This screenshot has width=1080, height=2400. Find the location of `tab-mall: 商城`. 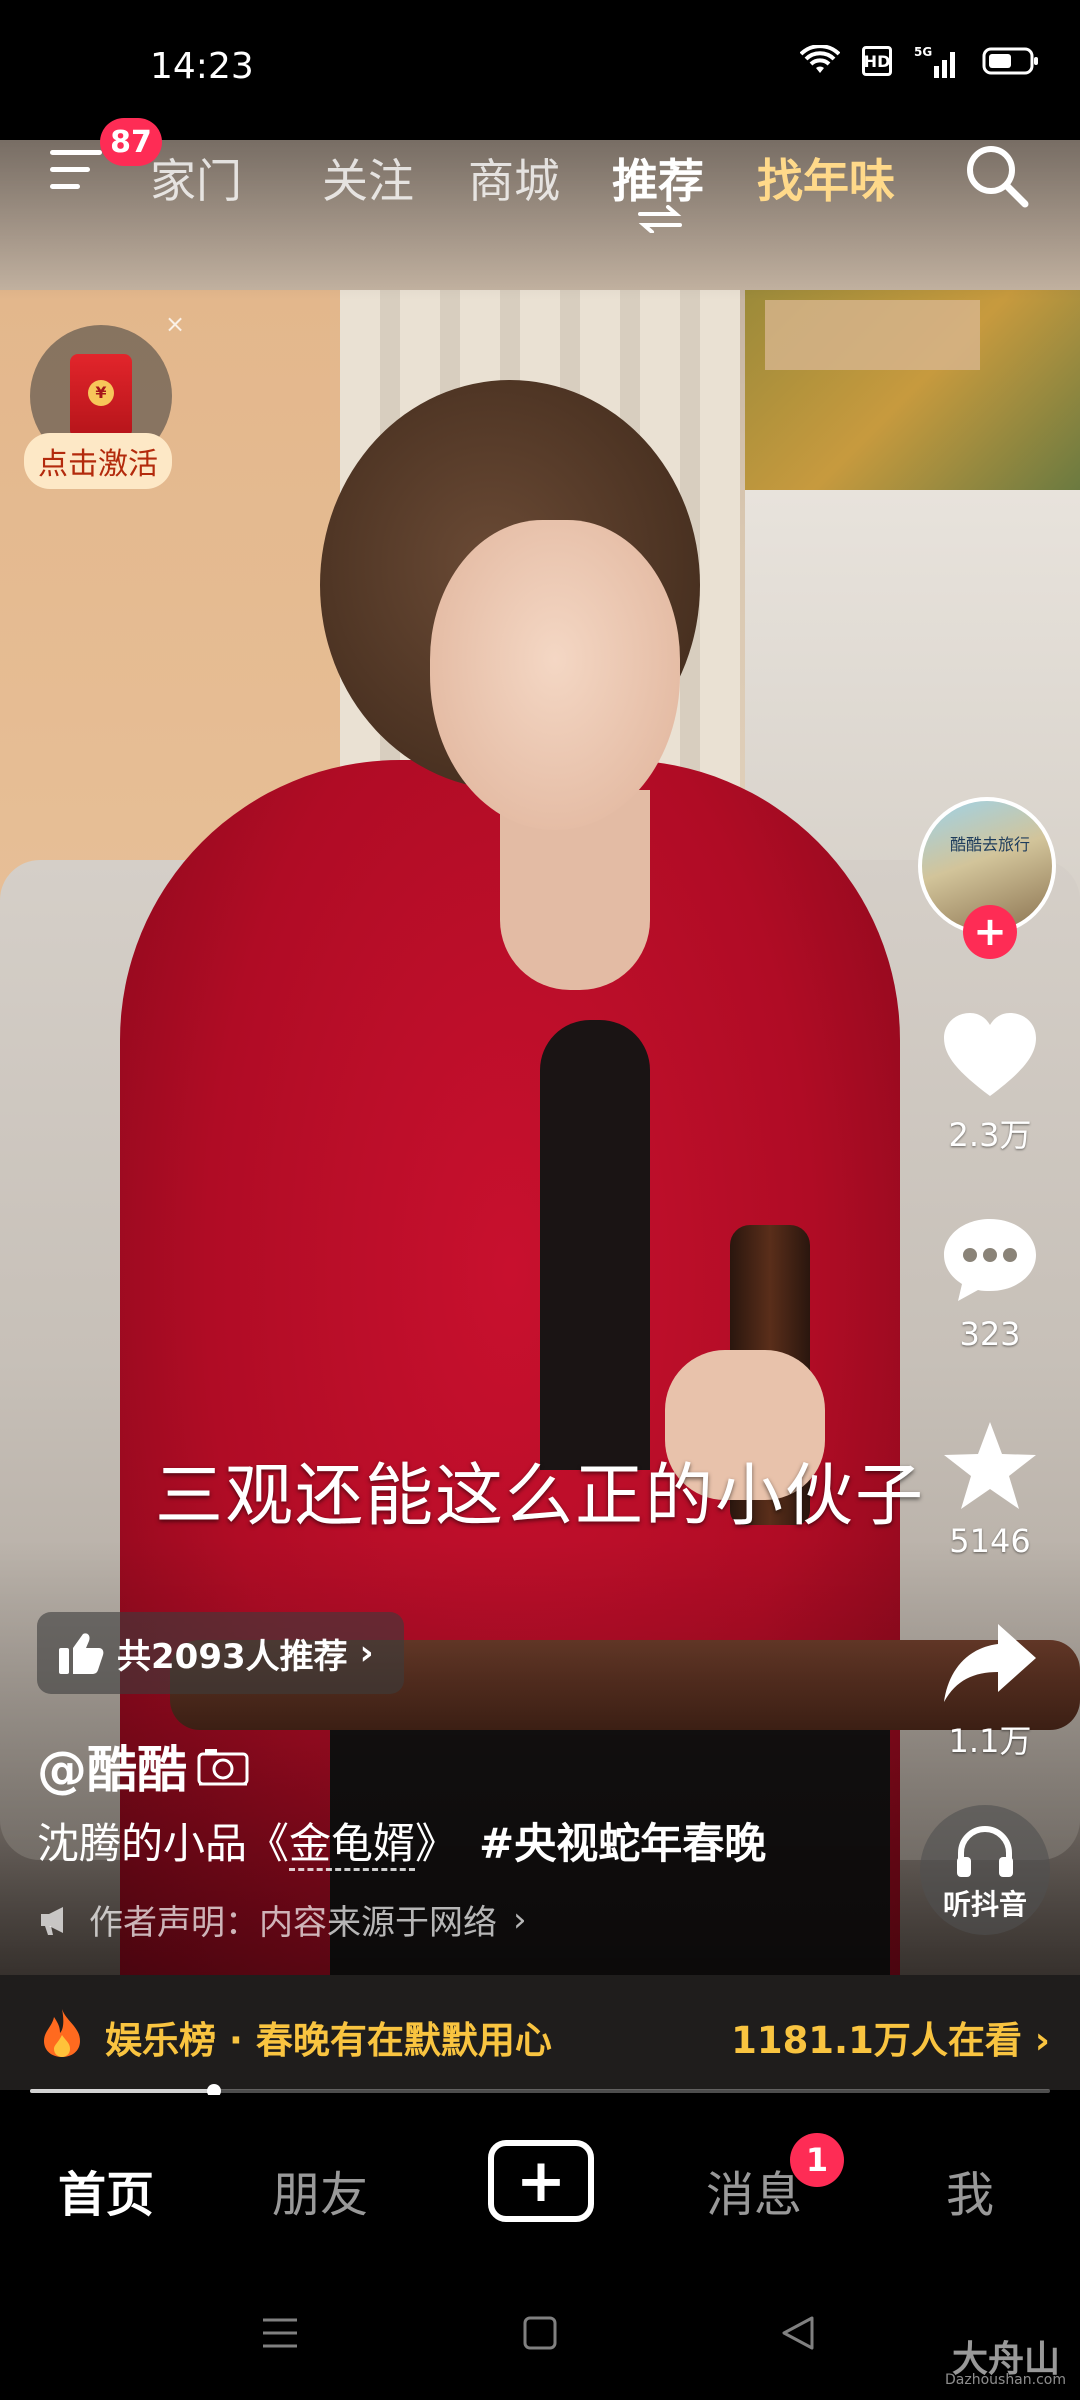

tab-mall: 商城 is located at coordinates (514, 178).